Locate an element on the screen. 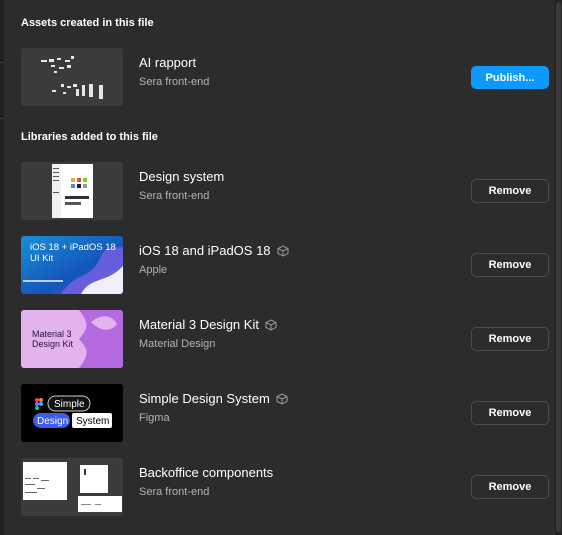  thumb-caption: UI Kit is located at coordinates (42, 258).